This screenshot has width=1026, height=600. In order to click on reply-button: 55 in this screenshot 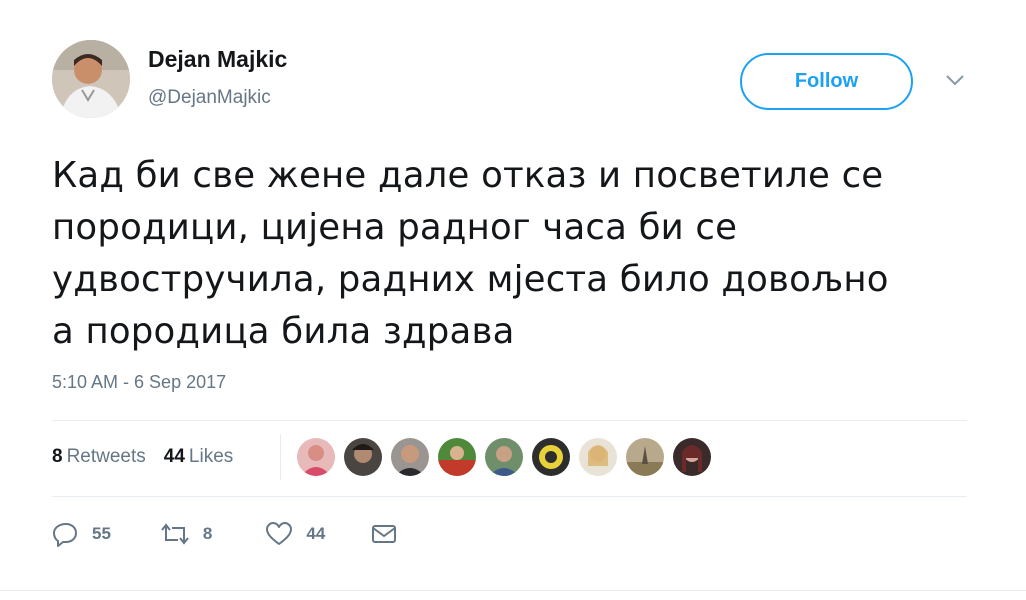, I will do `click(81, 534)`.